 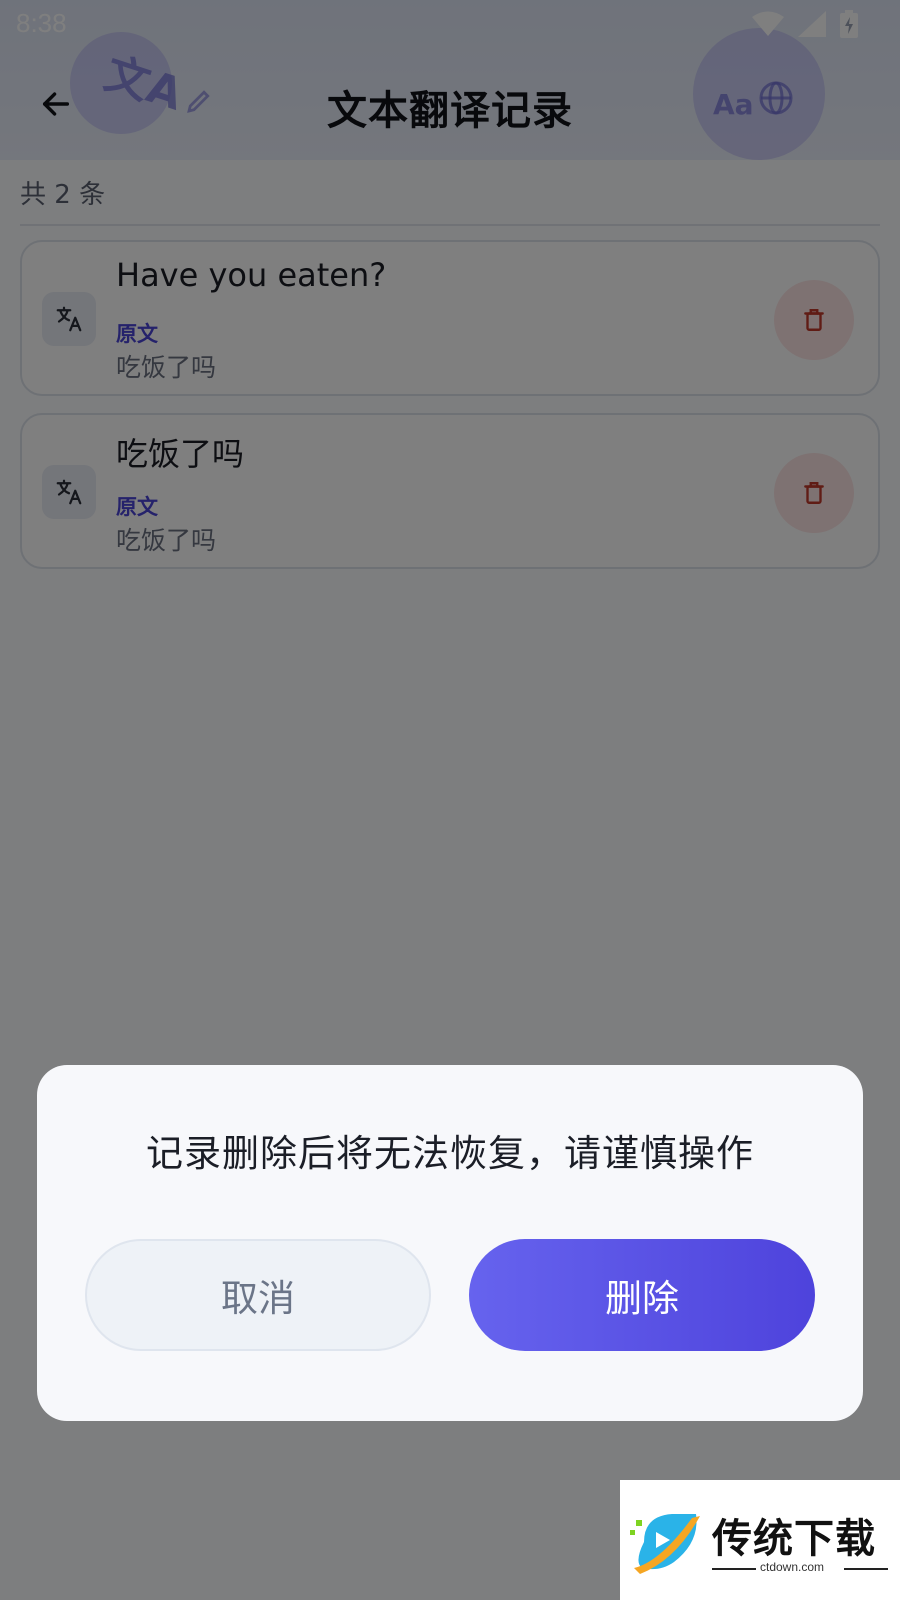 What do you see at coordinates (258, 1295) in the screenshot?
I see `cancel-button: 取消` at bounding box center [258, 1295].